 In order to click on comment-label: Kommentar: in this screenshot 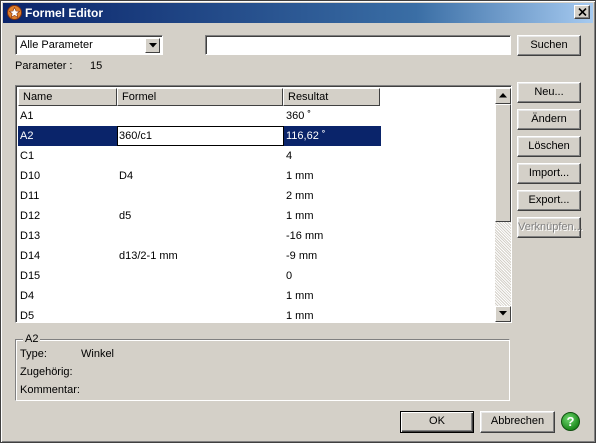, I will do `click(50, 390)`.